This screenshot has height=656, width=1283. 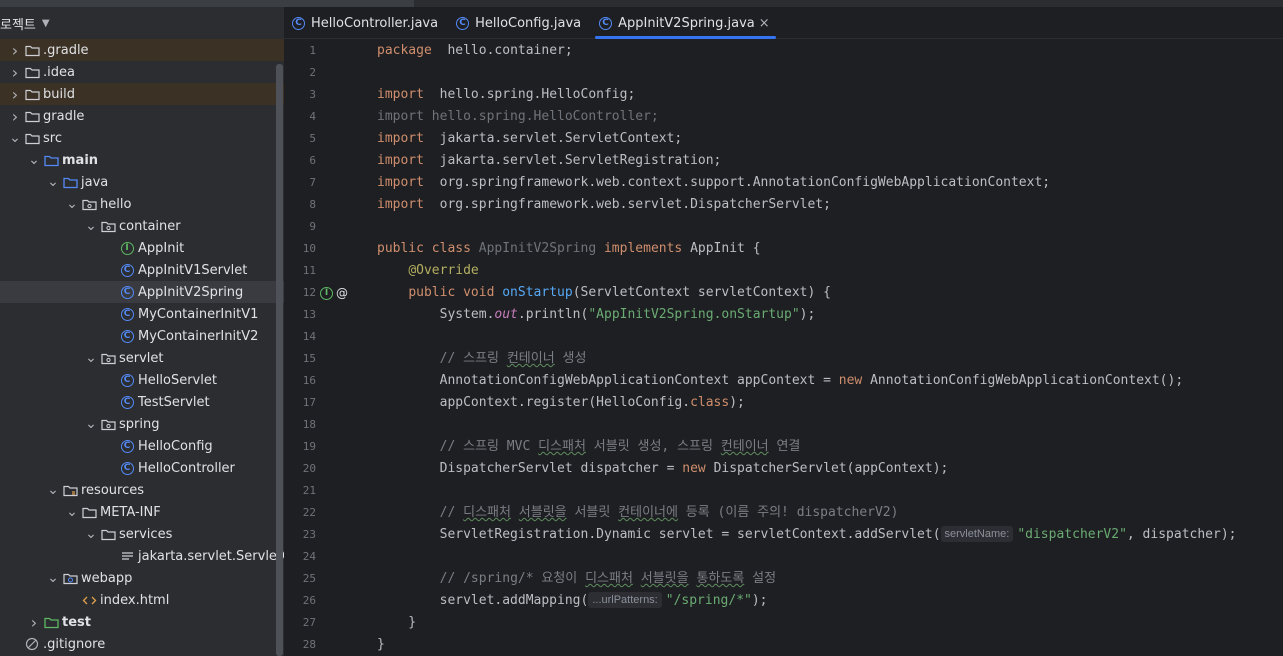 What do you see at coordinates (142, 248) in the screenshot?
I see `tree-item: I AppInit` at bounding box center [142, 248].